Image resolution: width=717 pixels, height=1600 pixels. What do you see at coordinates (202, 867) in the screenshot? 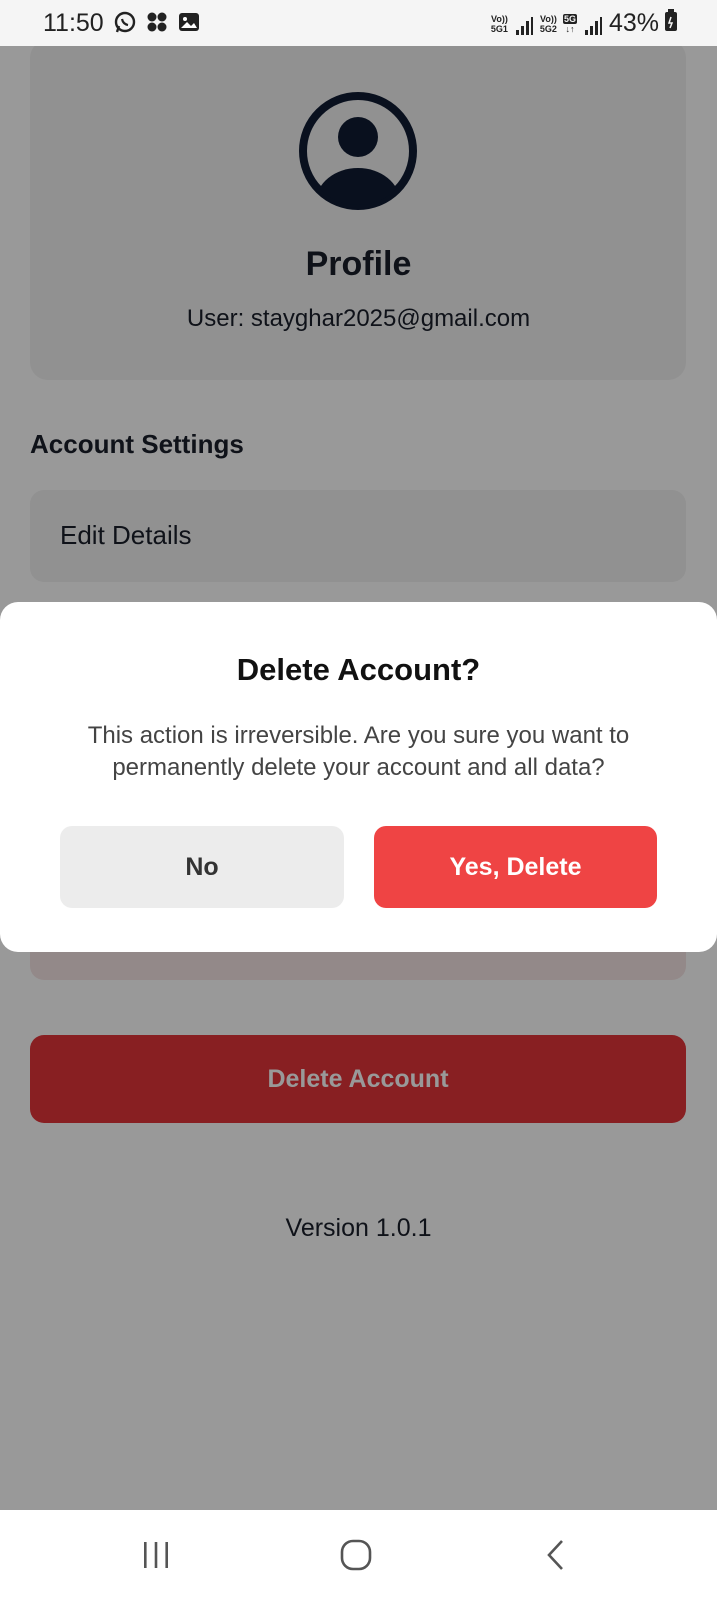
I see `cancel-button: No` at bounding box center [202, 867].